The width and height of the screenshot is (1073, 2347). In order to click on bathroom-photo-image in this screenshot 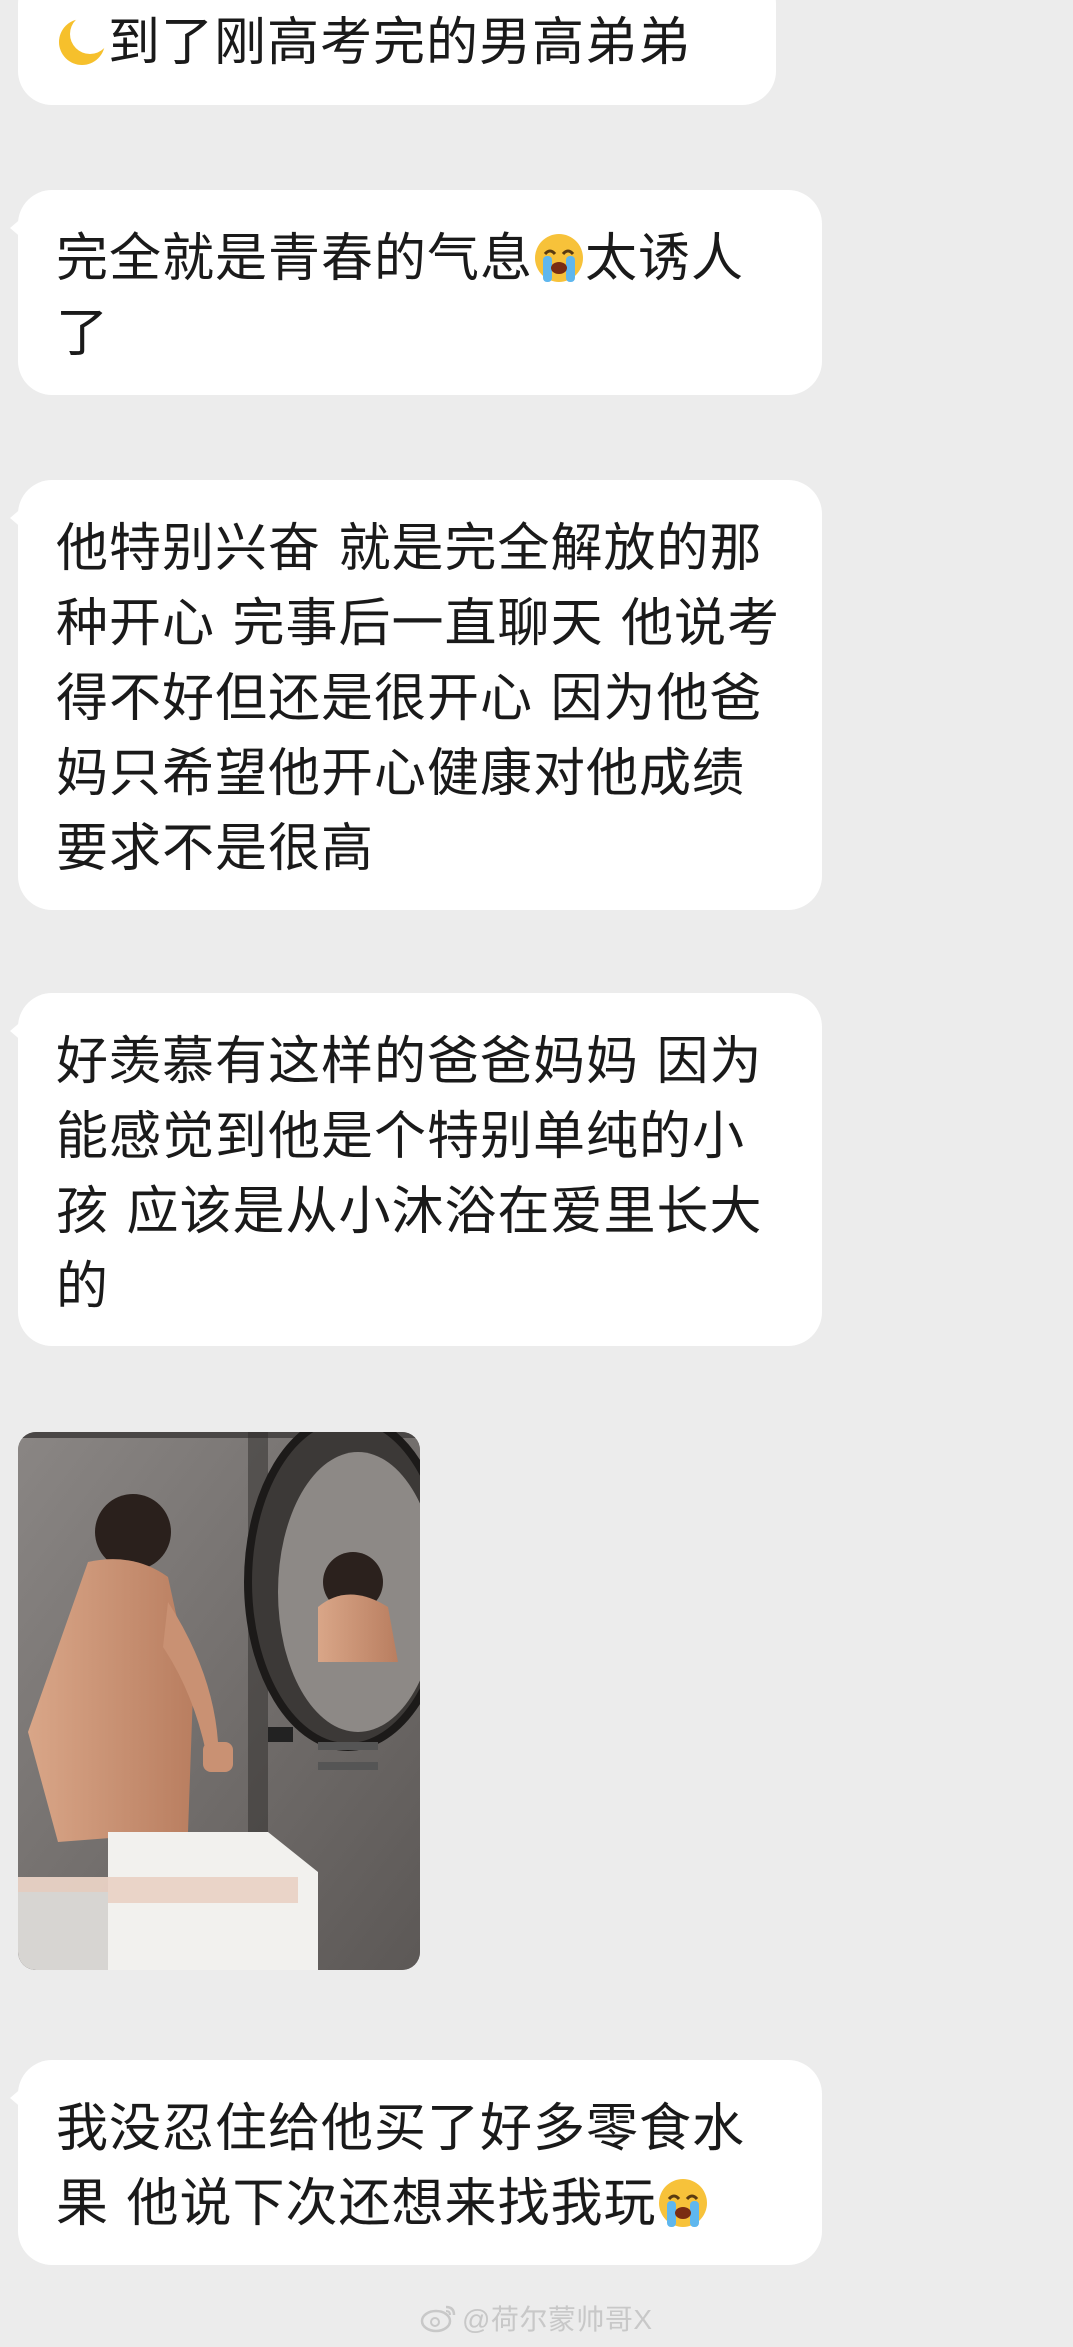, I will do `click(219, 1701)`.